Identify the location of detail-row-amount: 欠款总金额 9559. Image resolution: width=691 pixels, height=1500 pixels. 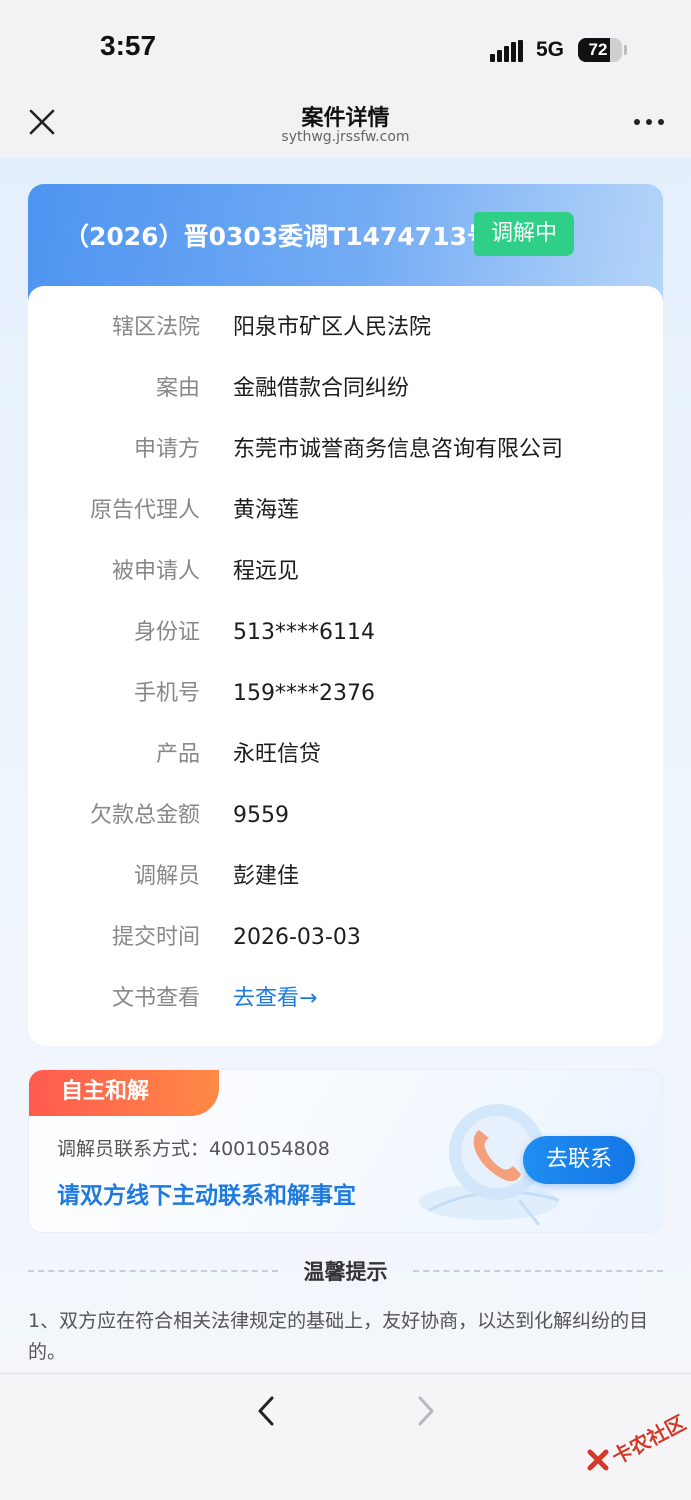
(345, 816).